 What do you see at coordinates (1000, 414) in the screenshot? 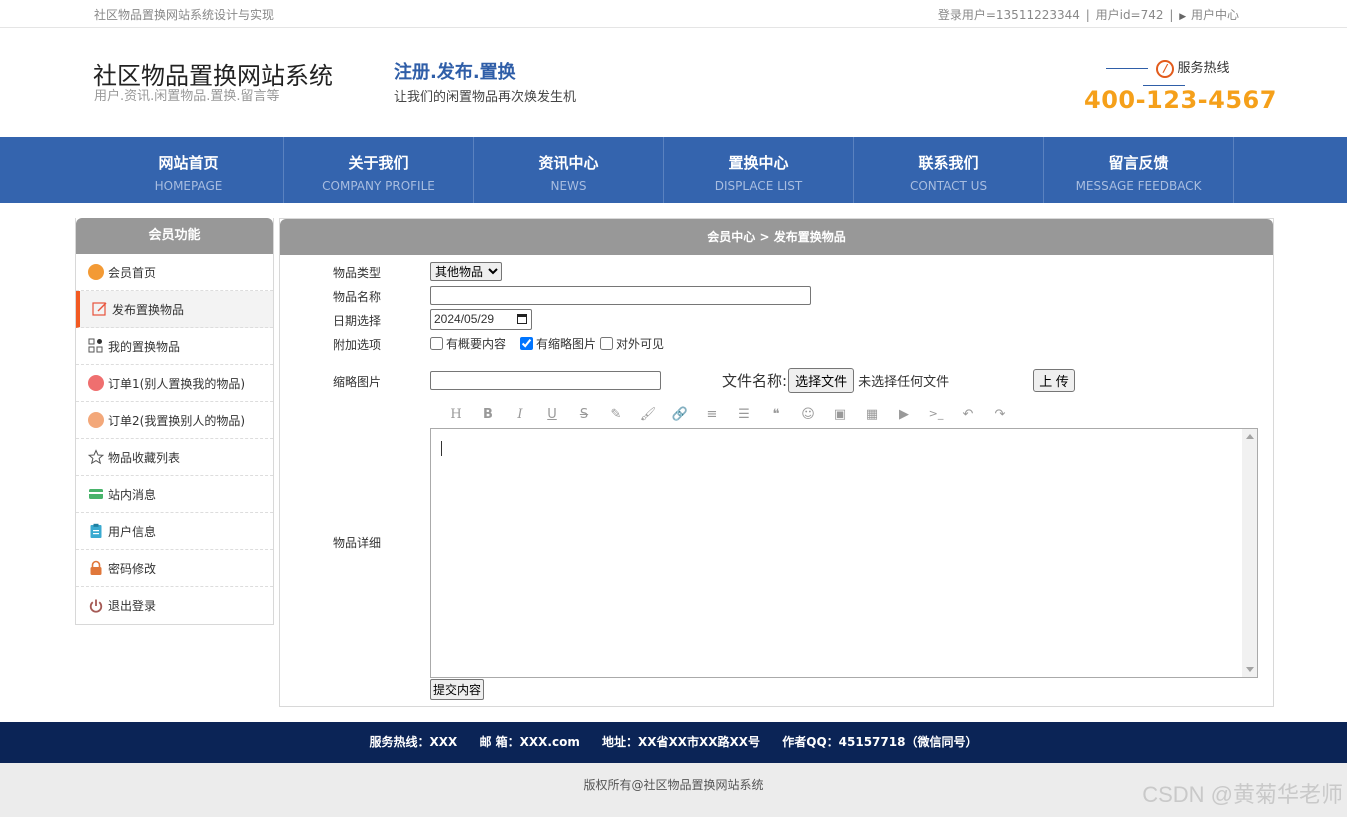
I see `redo-icon: ↷` at bounding box center [1000, 414].